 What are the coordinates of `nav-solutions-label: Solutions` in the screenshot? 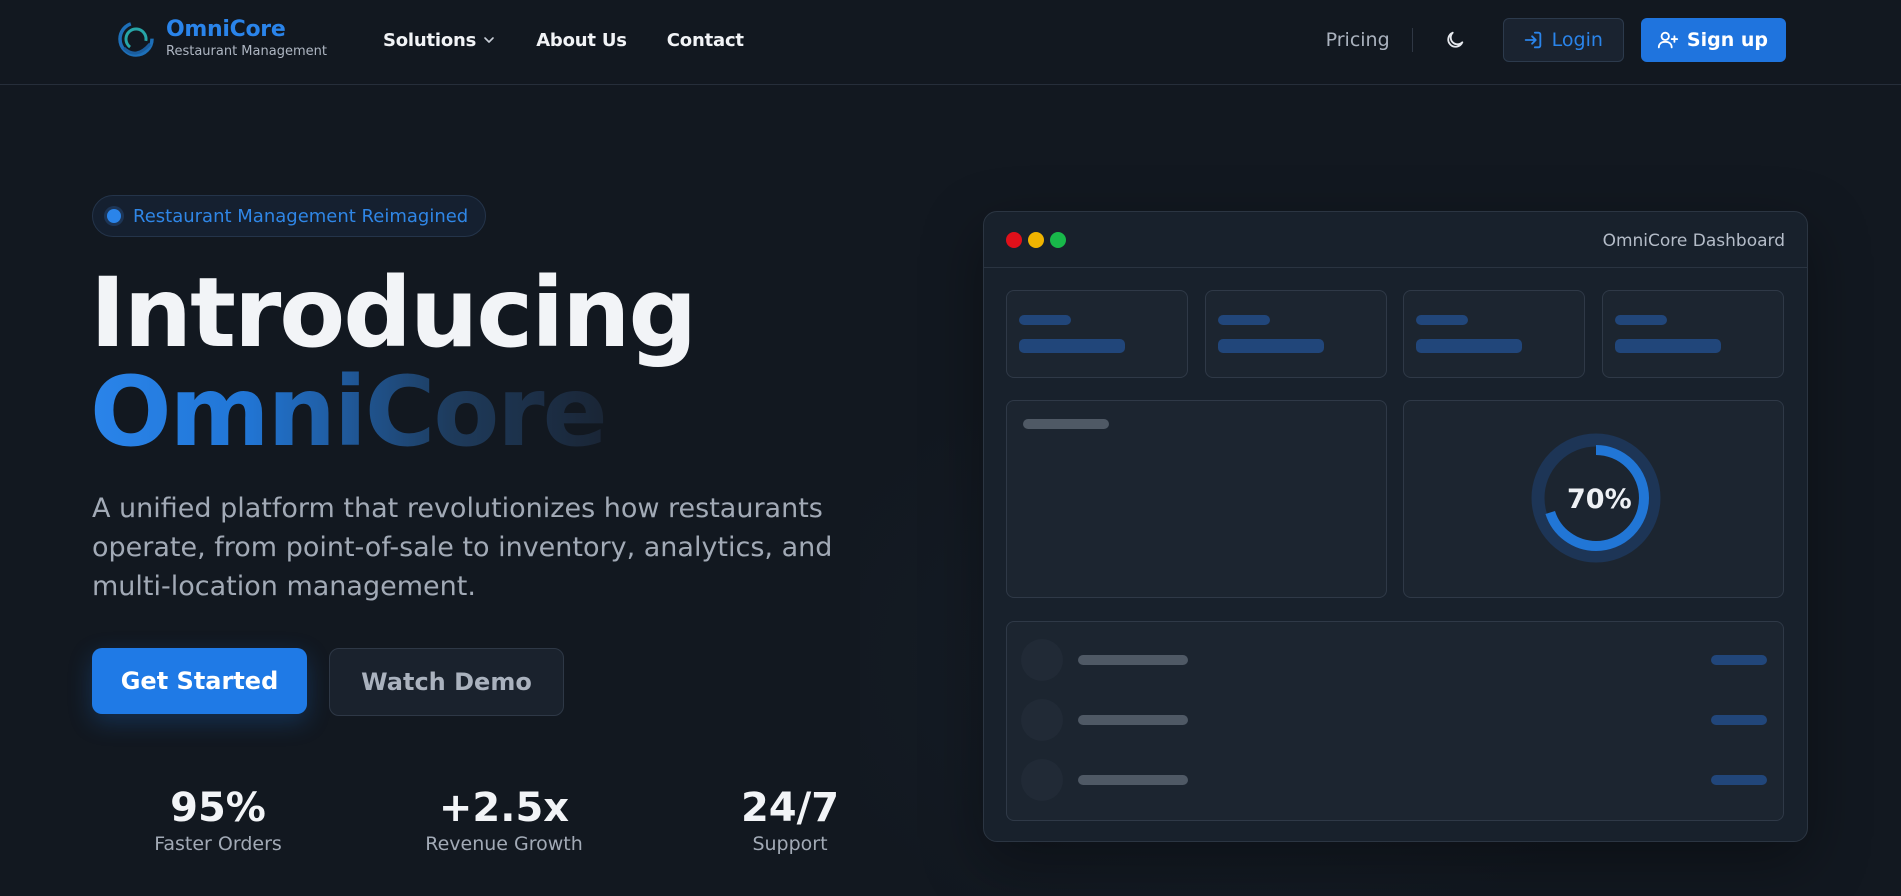 It's located at (430, 40).